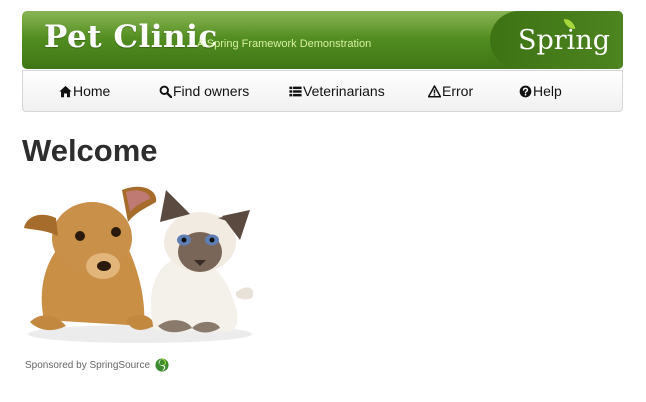 This screenshot has height=402, width=646. I want to click on nav-find-owners-label: Find owners, so click(211, 91).